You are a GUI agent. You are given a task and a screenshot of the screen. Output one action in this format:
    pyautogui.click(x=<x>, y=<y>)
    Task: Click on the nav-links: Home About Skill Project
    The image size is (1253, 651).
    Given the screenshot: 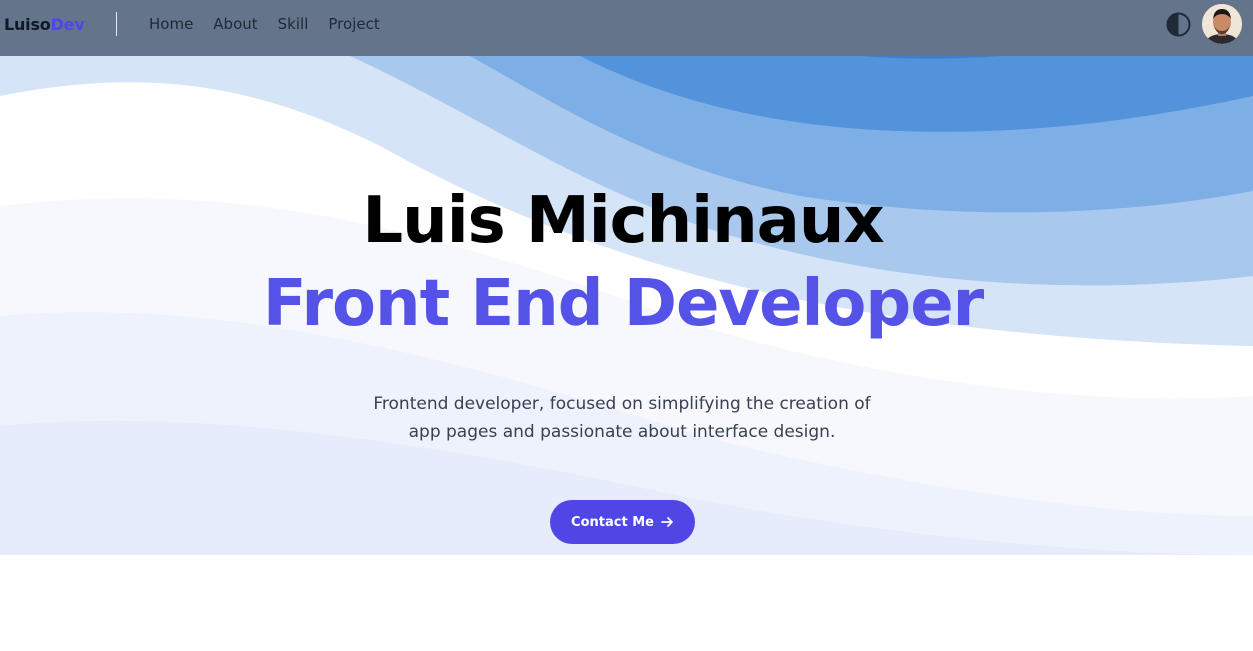 What is the action you would take?
    pyautogui.click(x=264, y=24)
    